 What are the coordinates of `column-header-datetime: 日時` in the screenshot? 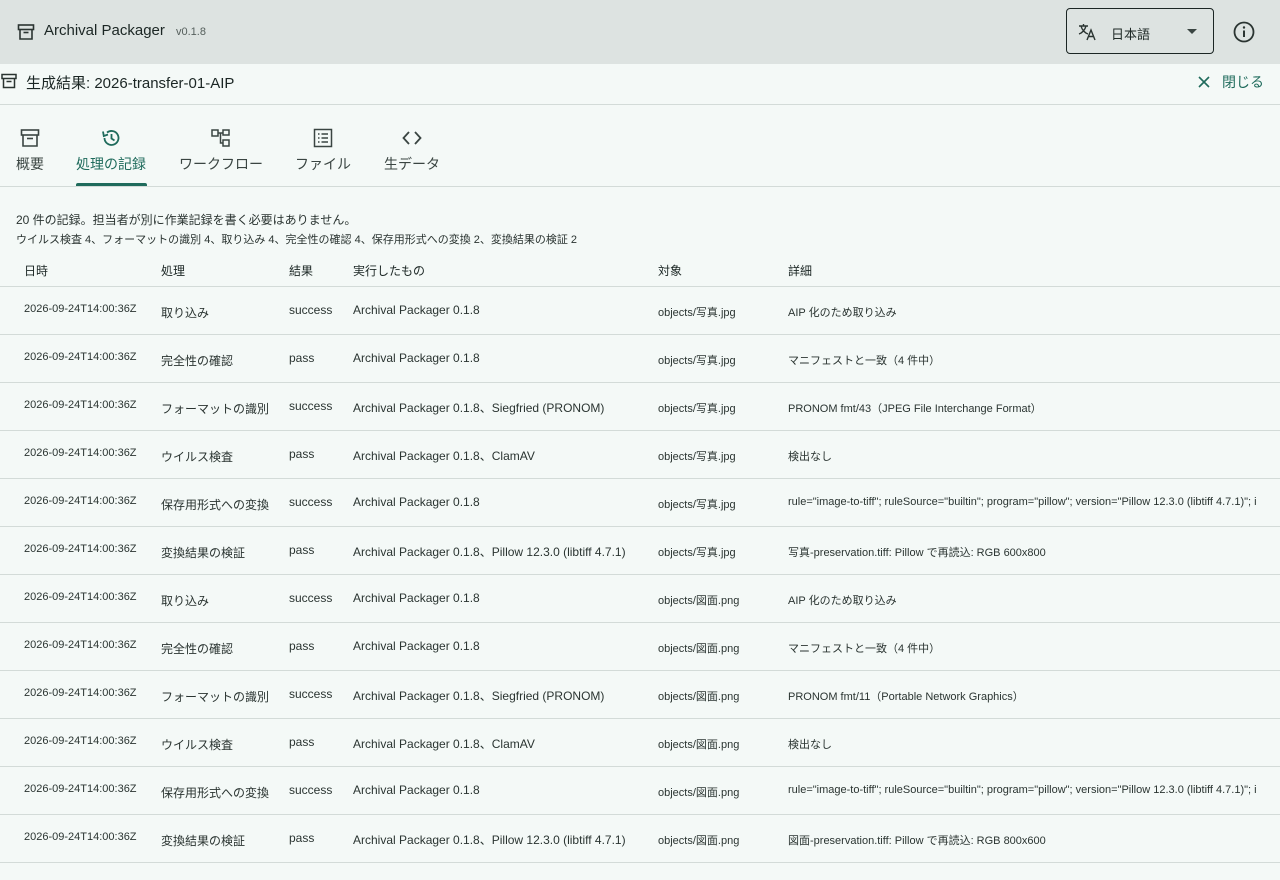 It's located at (36, 271).